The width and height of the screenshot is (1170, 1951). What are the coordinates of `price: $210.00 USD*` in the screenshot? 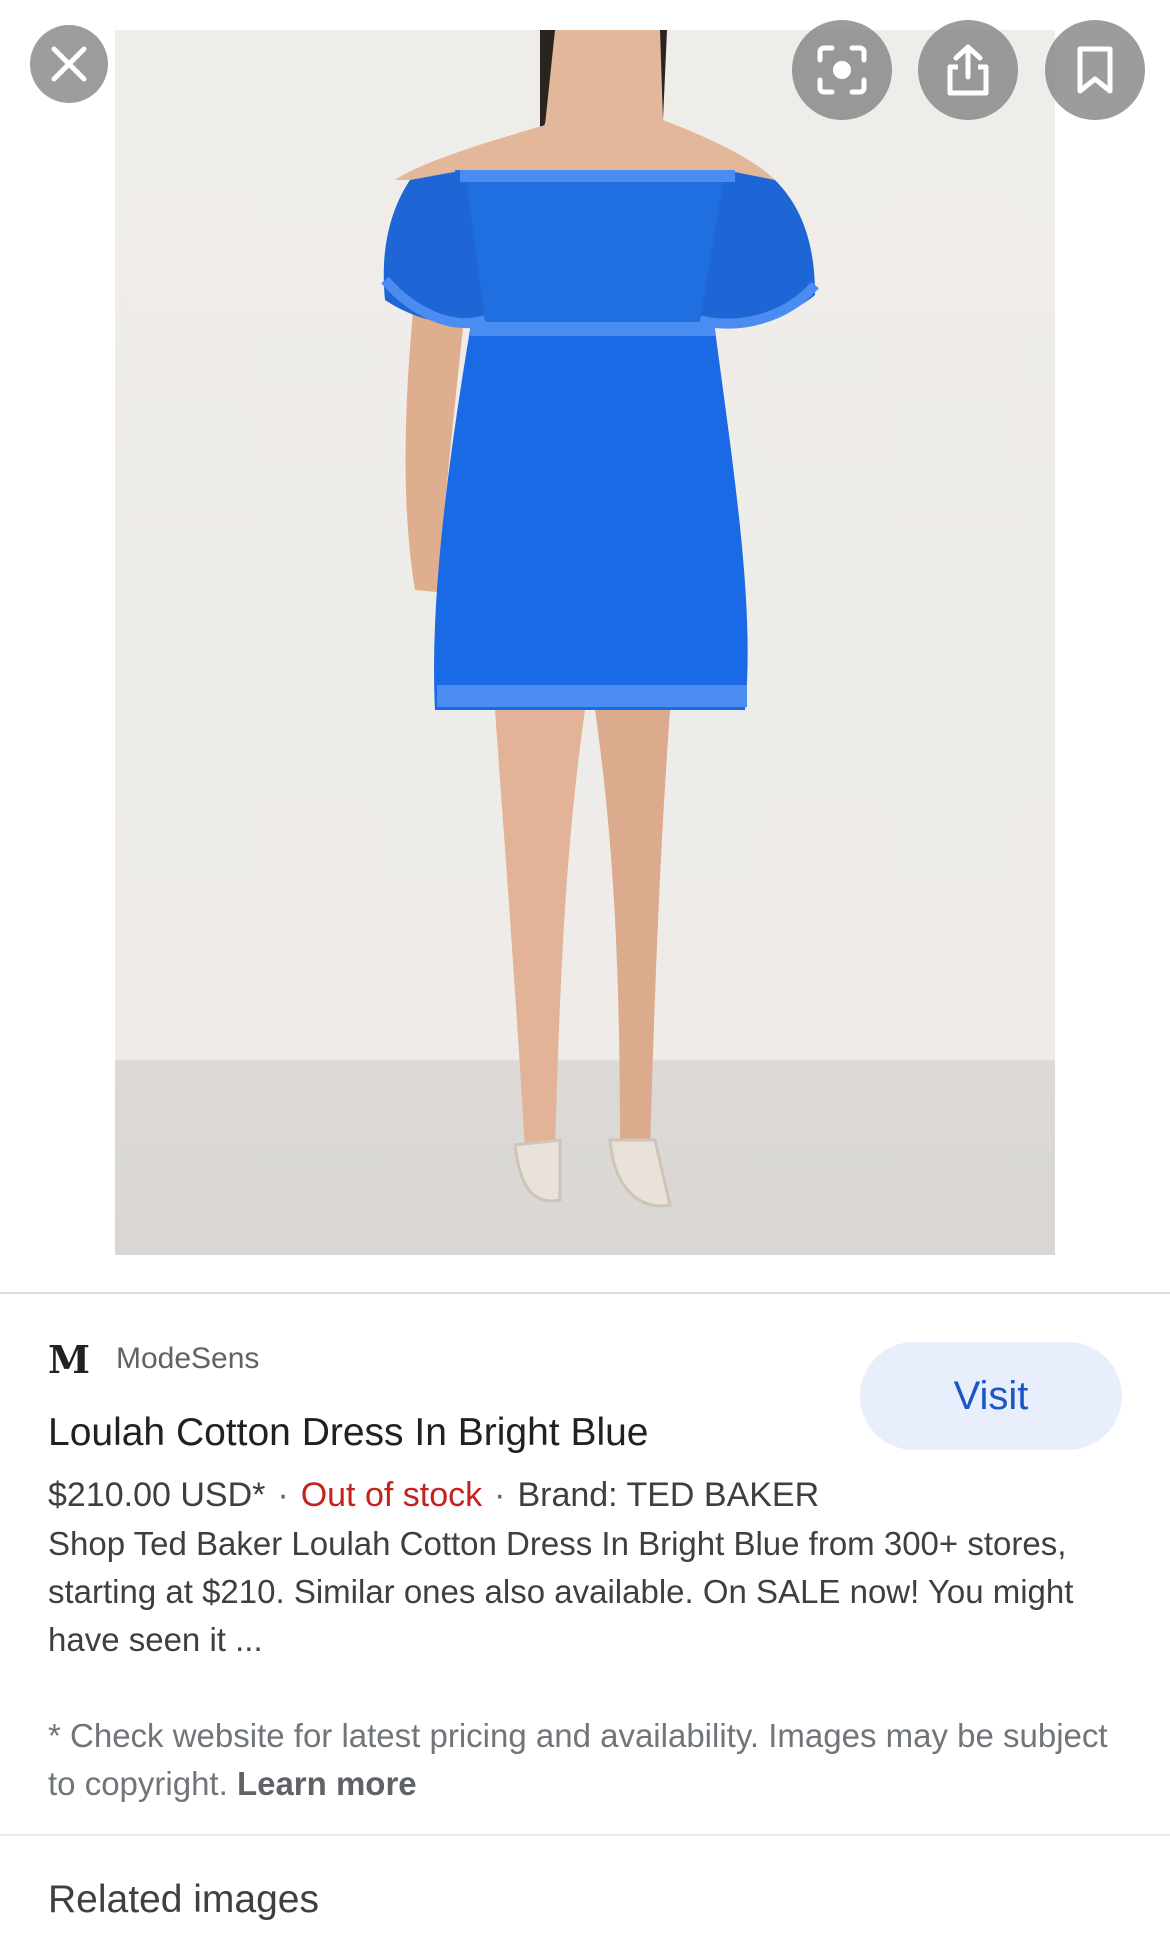 It's located at (157, 1495).